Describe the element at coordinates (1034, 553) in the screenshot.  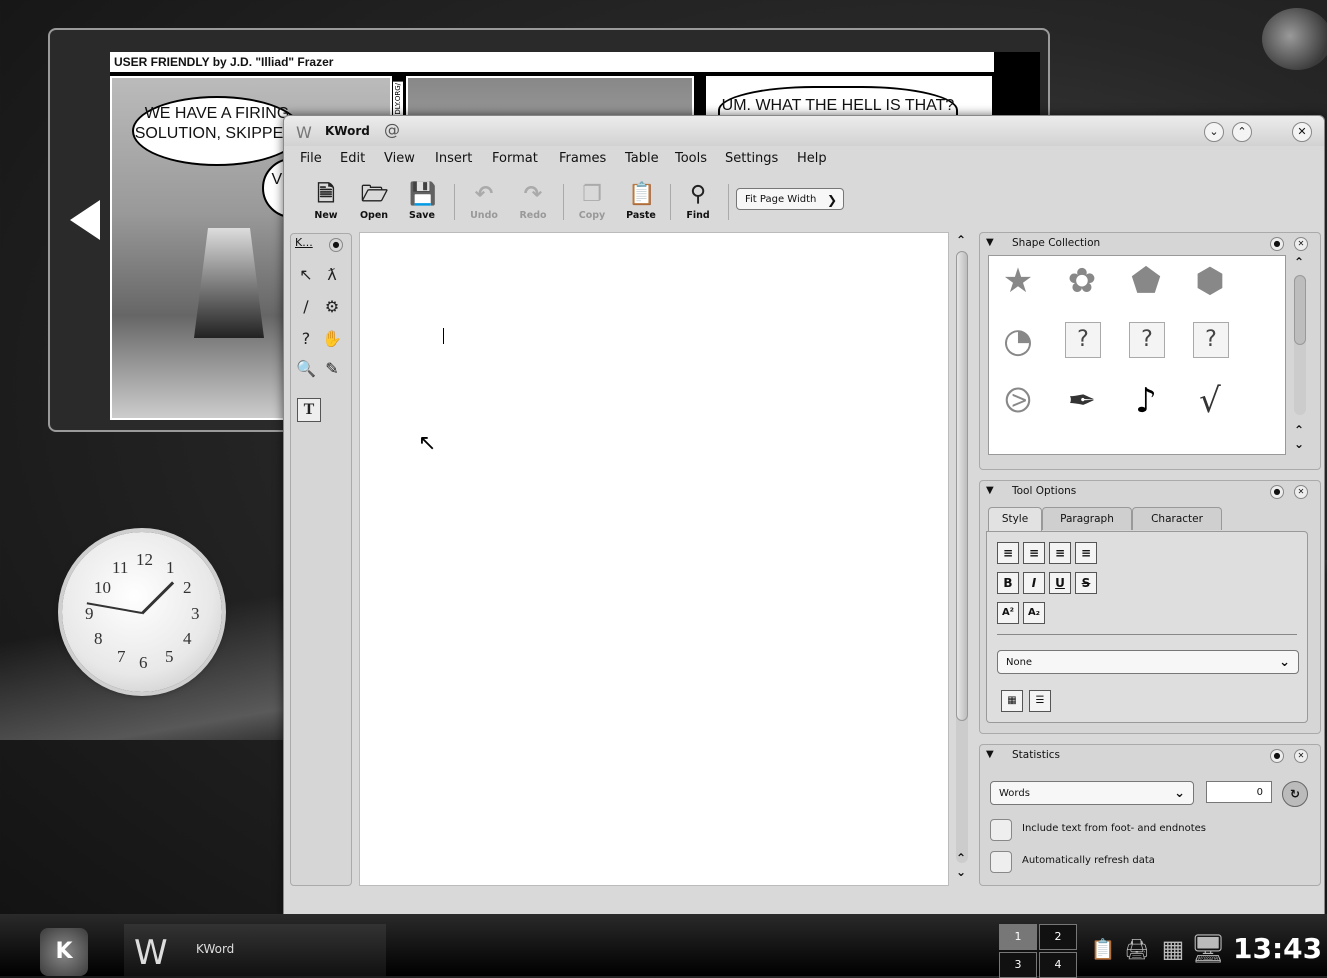
I see `align-center-icon: ≡` at that location.